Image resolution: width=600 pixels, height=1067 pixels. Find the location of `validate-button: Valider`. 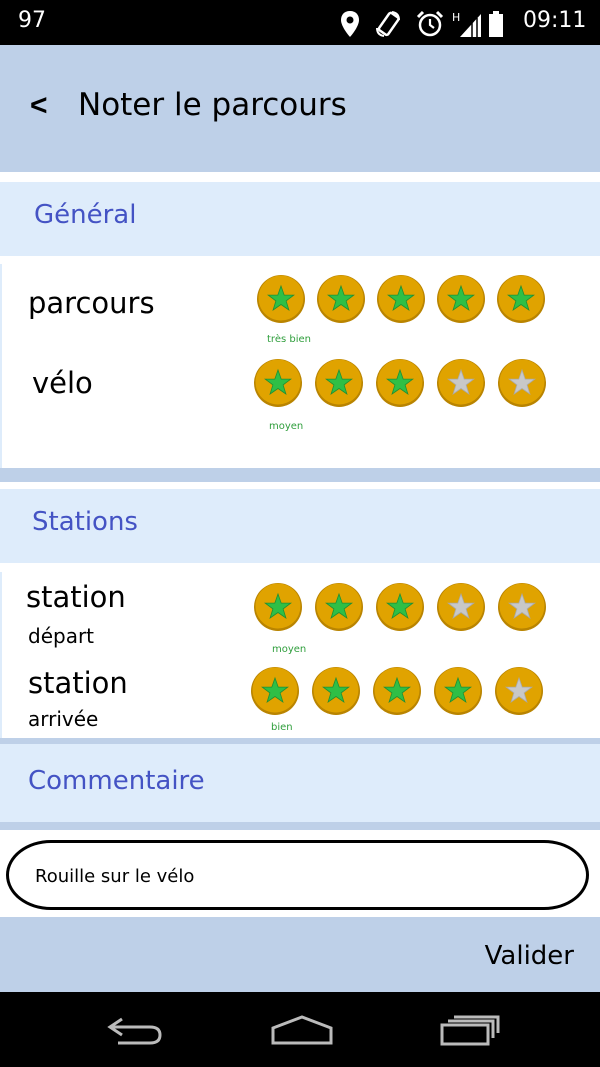

validate-button: Valider is located at coordinates (529, 956).